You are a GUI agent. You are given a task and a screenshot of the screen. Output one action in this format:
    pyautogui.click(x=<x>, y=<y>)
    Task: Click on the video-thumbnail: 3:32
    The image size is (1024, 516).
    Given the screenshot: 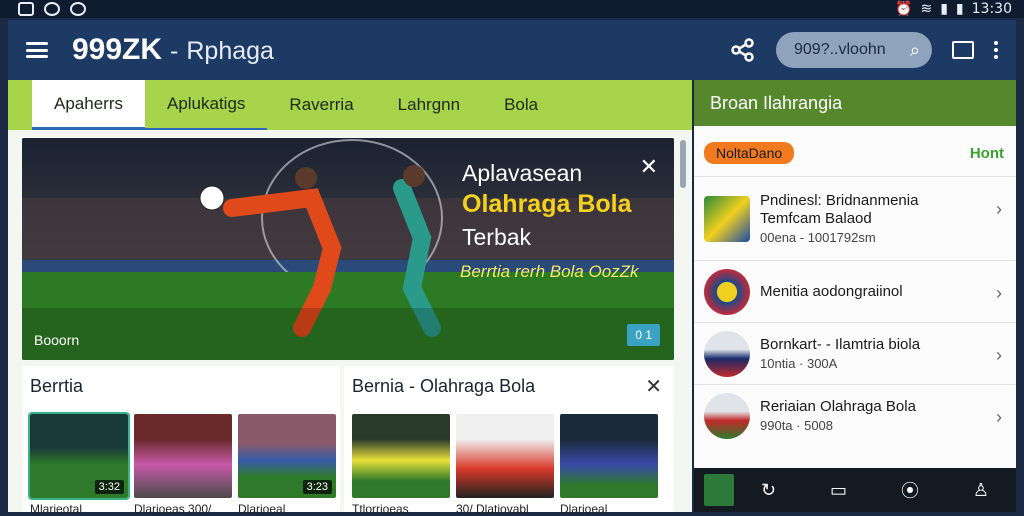 What is the action you would take?
    pyautogui.click(x=79, y=456)
    